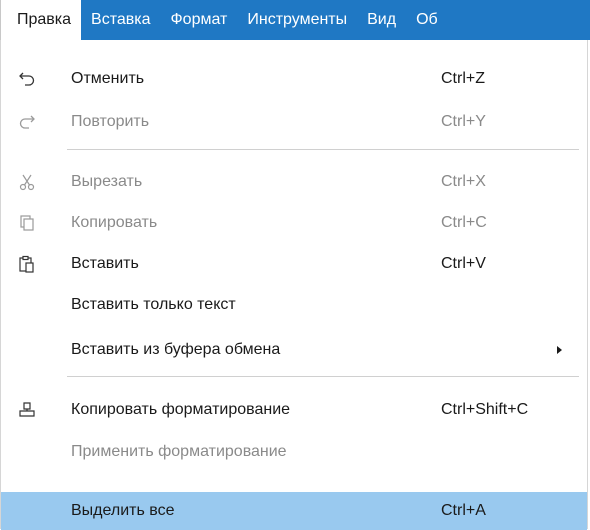  Describe the element at coordinates (463, 78) in the screenshot. I see `undo-shortcut: Ctrl+Z` at that location.